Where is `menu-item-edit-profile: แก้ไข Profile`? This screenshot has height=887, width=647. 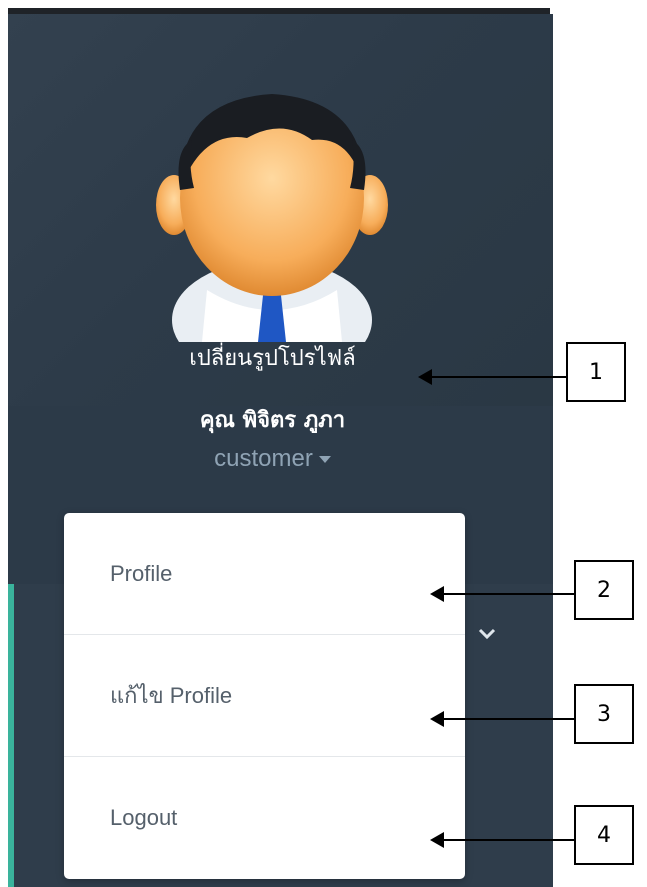 menu-item-edit-profile: แก้ไข Profile is located at coordinates (264, 696).